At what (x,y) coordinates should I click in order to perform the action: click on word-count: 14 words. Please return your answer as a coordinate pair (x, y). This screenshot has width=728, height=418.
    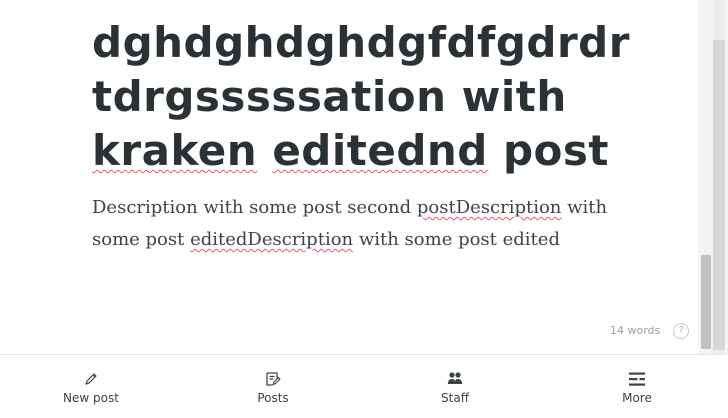
    Looking at the image, I should click on (635, 330).